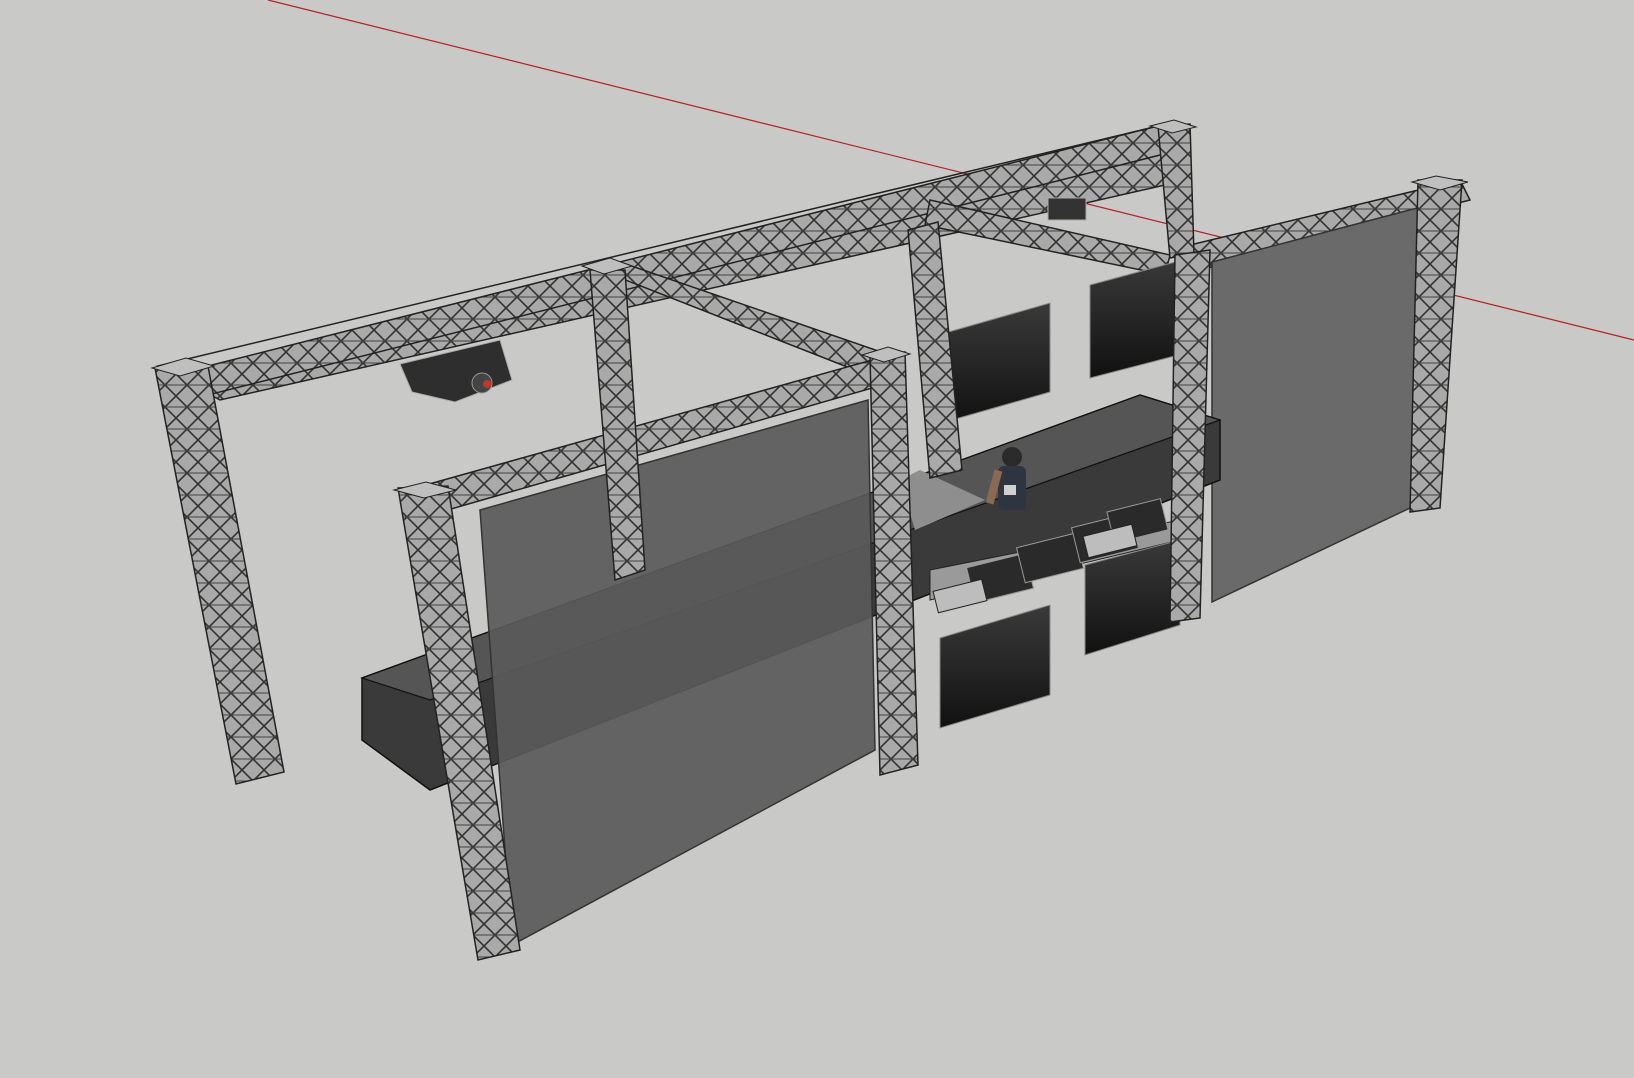  Describe the element at coordinates (1067, 209) in the screenshot. I see `stage-light` at that location.